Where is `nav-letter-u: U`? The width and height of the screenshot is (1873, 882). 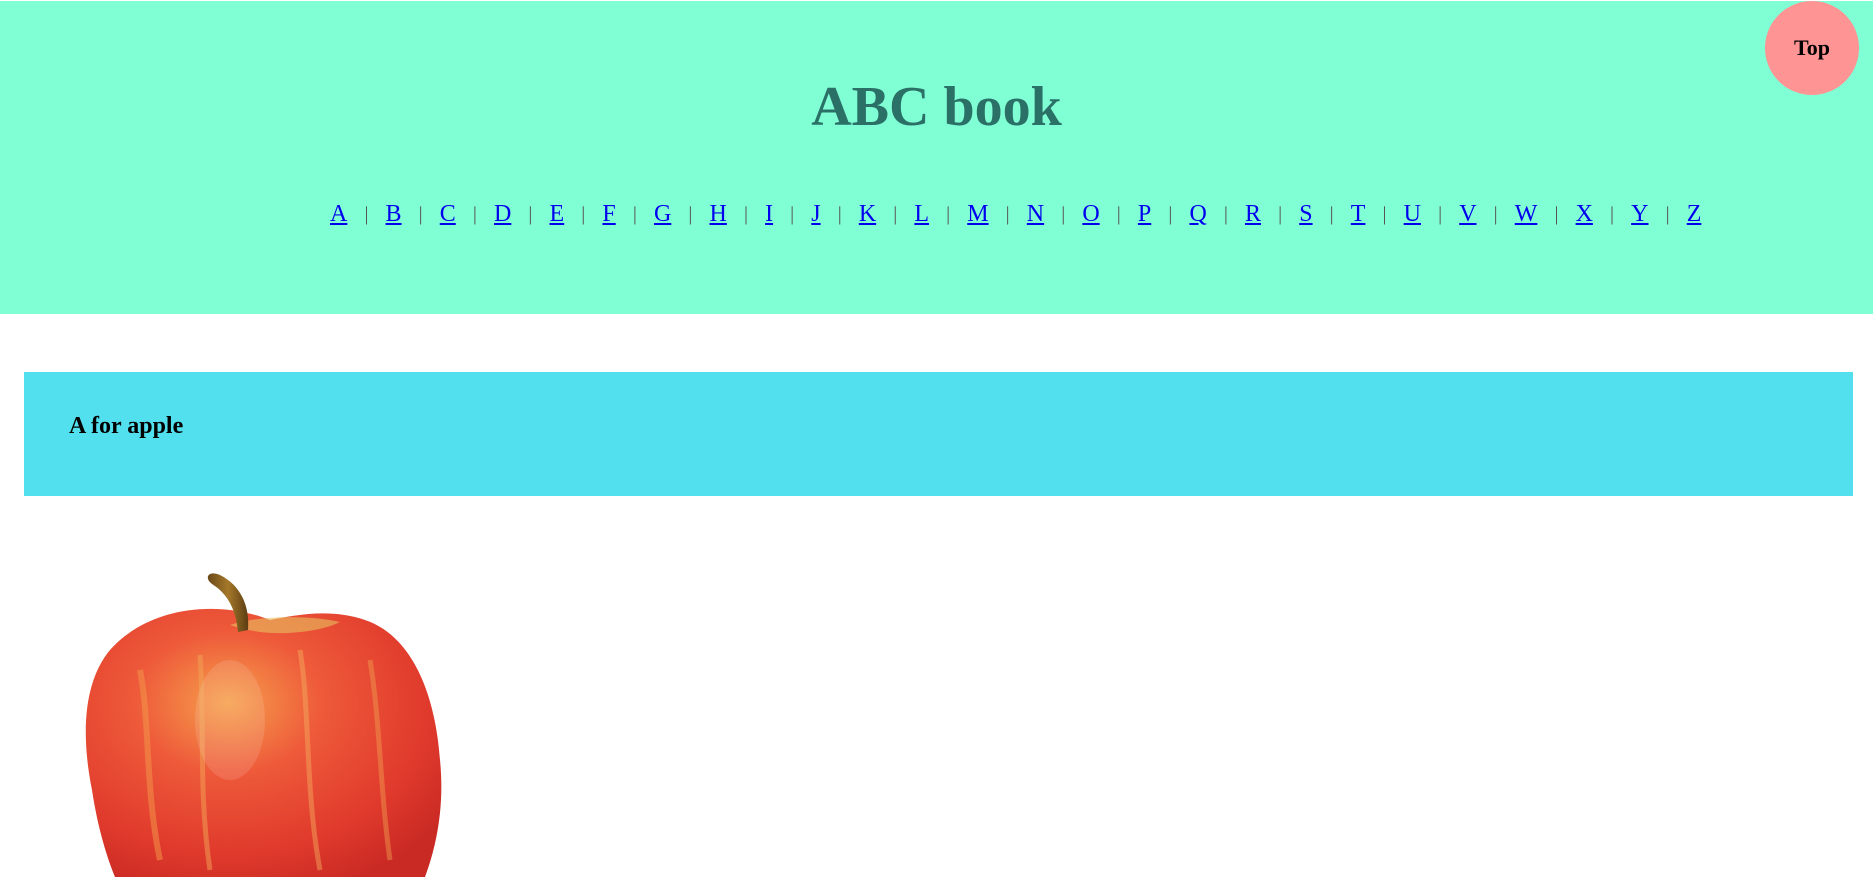
nav-letter-u: U is located at coordinates (1412, 214).